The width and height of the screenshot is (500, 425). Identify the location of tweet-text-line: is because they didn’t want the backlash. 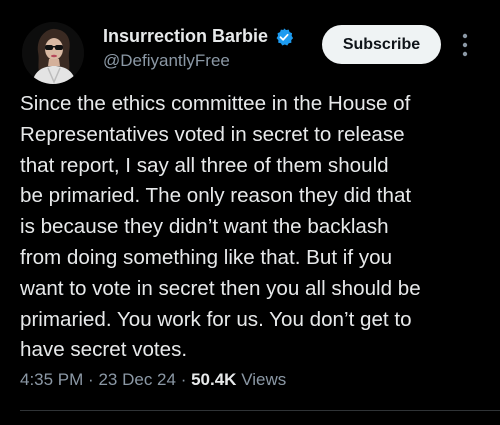
(204, 227).